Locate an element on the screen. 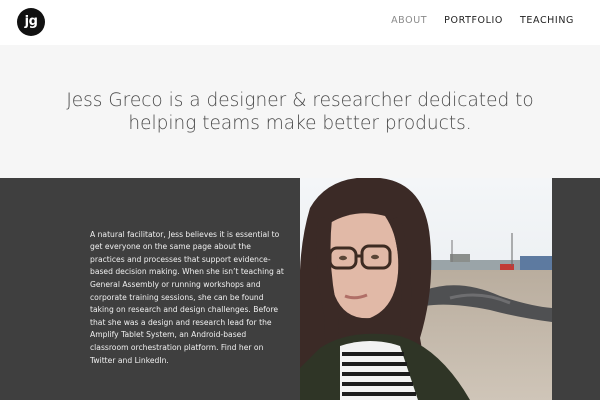 The height and width of the screenshot is (400, 600). logo-text: jg is located at coordinates (31, 21).